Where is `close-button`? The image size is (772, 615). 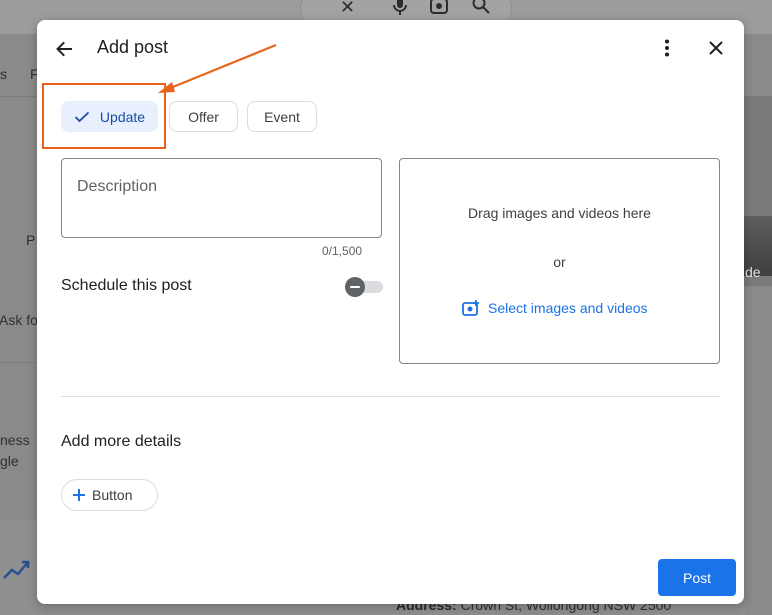
close-button is located at coordinates (716, 48).